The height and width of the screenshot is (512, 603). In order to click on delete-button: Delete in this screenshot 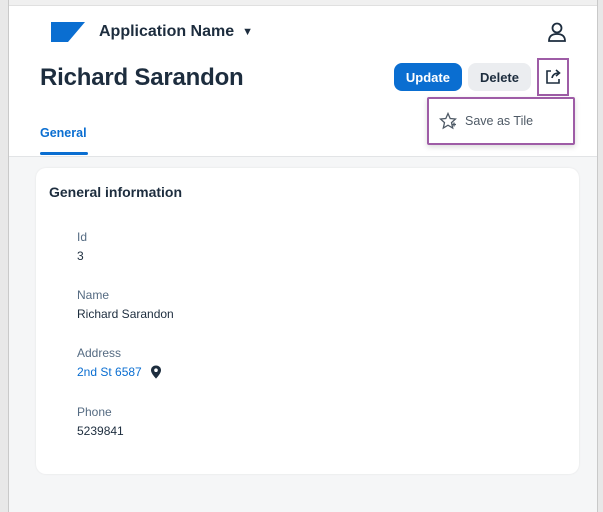, I will do `click(499, 77)`.